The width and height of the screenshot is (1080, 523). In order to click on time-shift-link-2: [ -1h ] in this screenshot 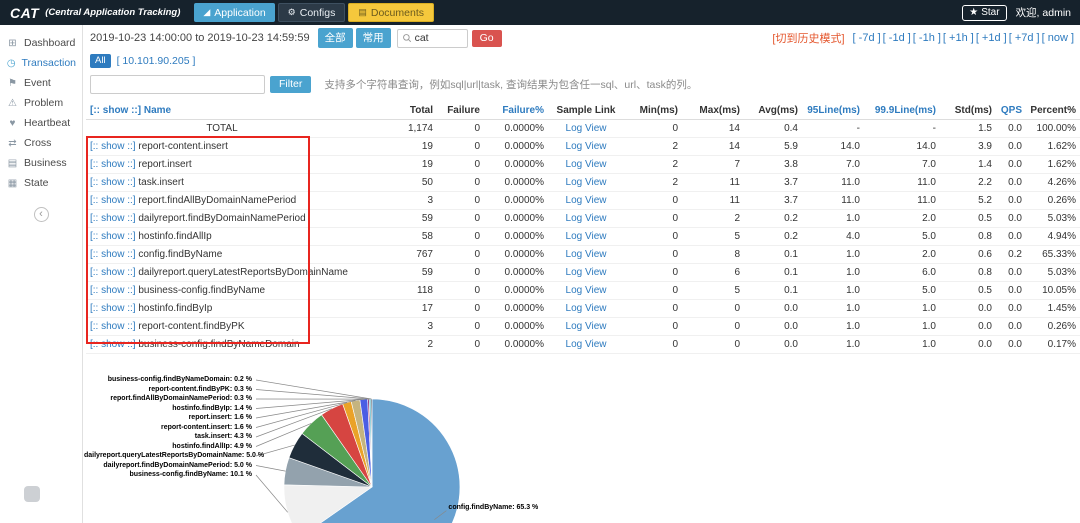, I will do `click(927, 38)`.